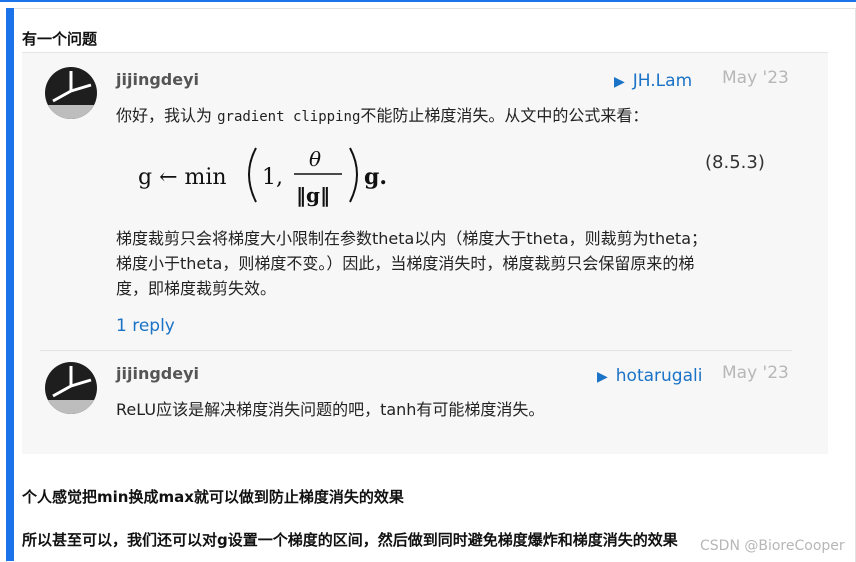  What do you see at coordinates (755, 373) in the screenshot?
I see `post2-date: May '23` at bounding box center [755, 373].